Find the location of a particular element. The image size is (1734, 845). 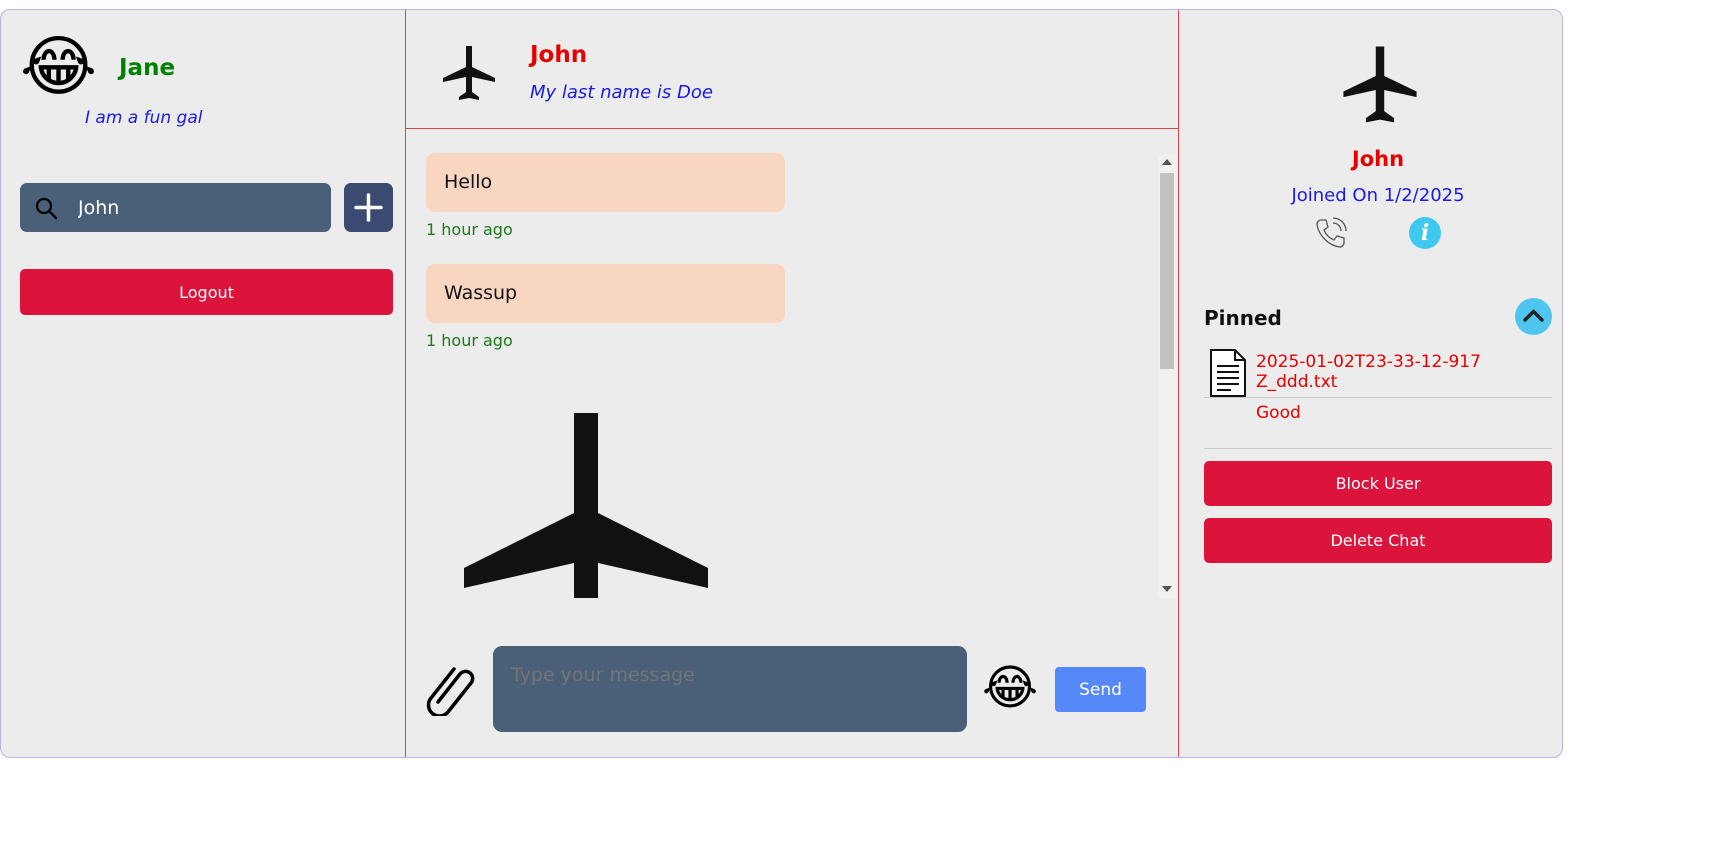

send-button: Send is located at coordinates (1100, 689).